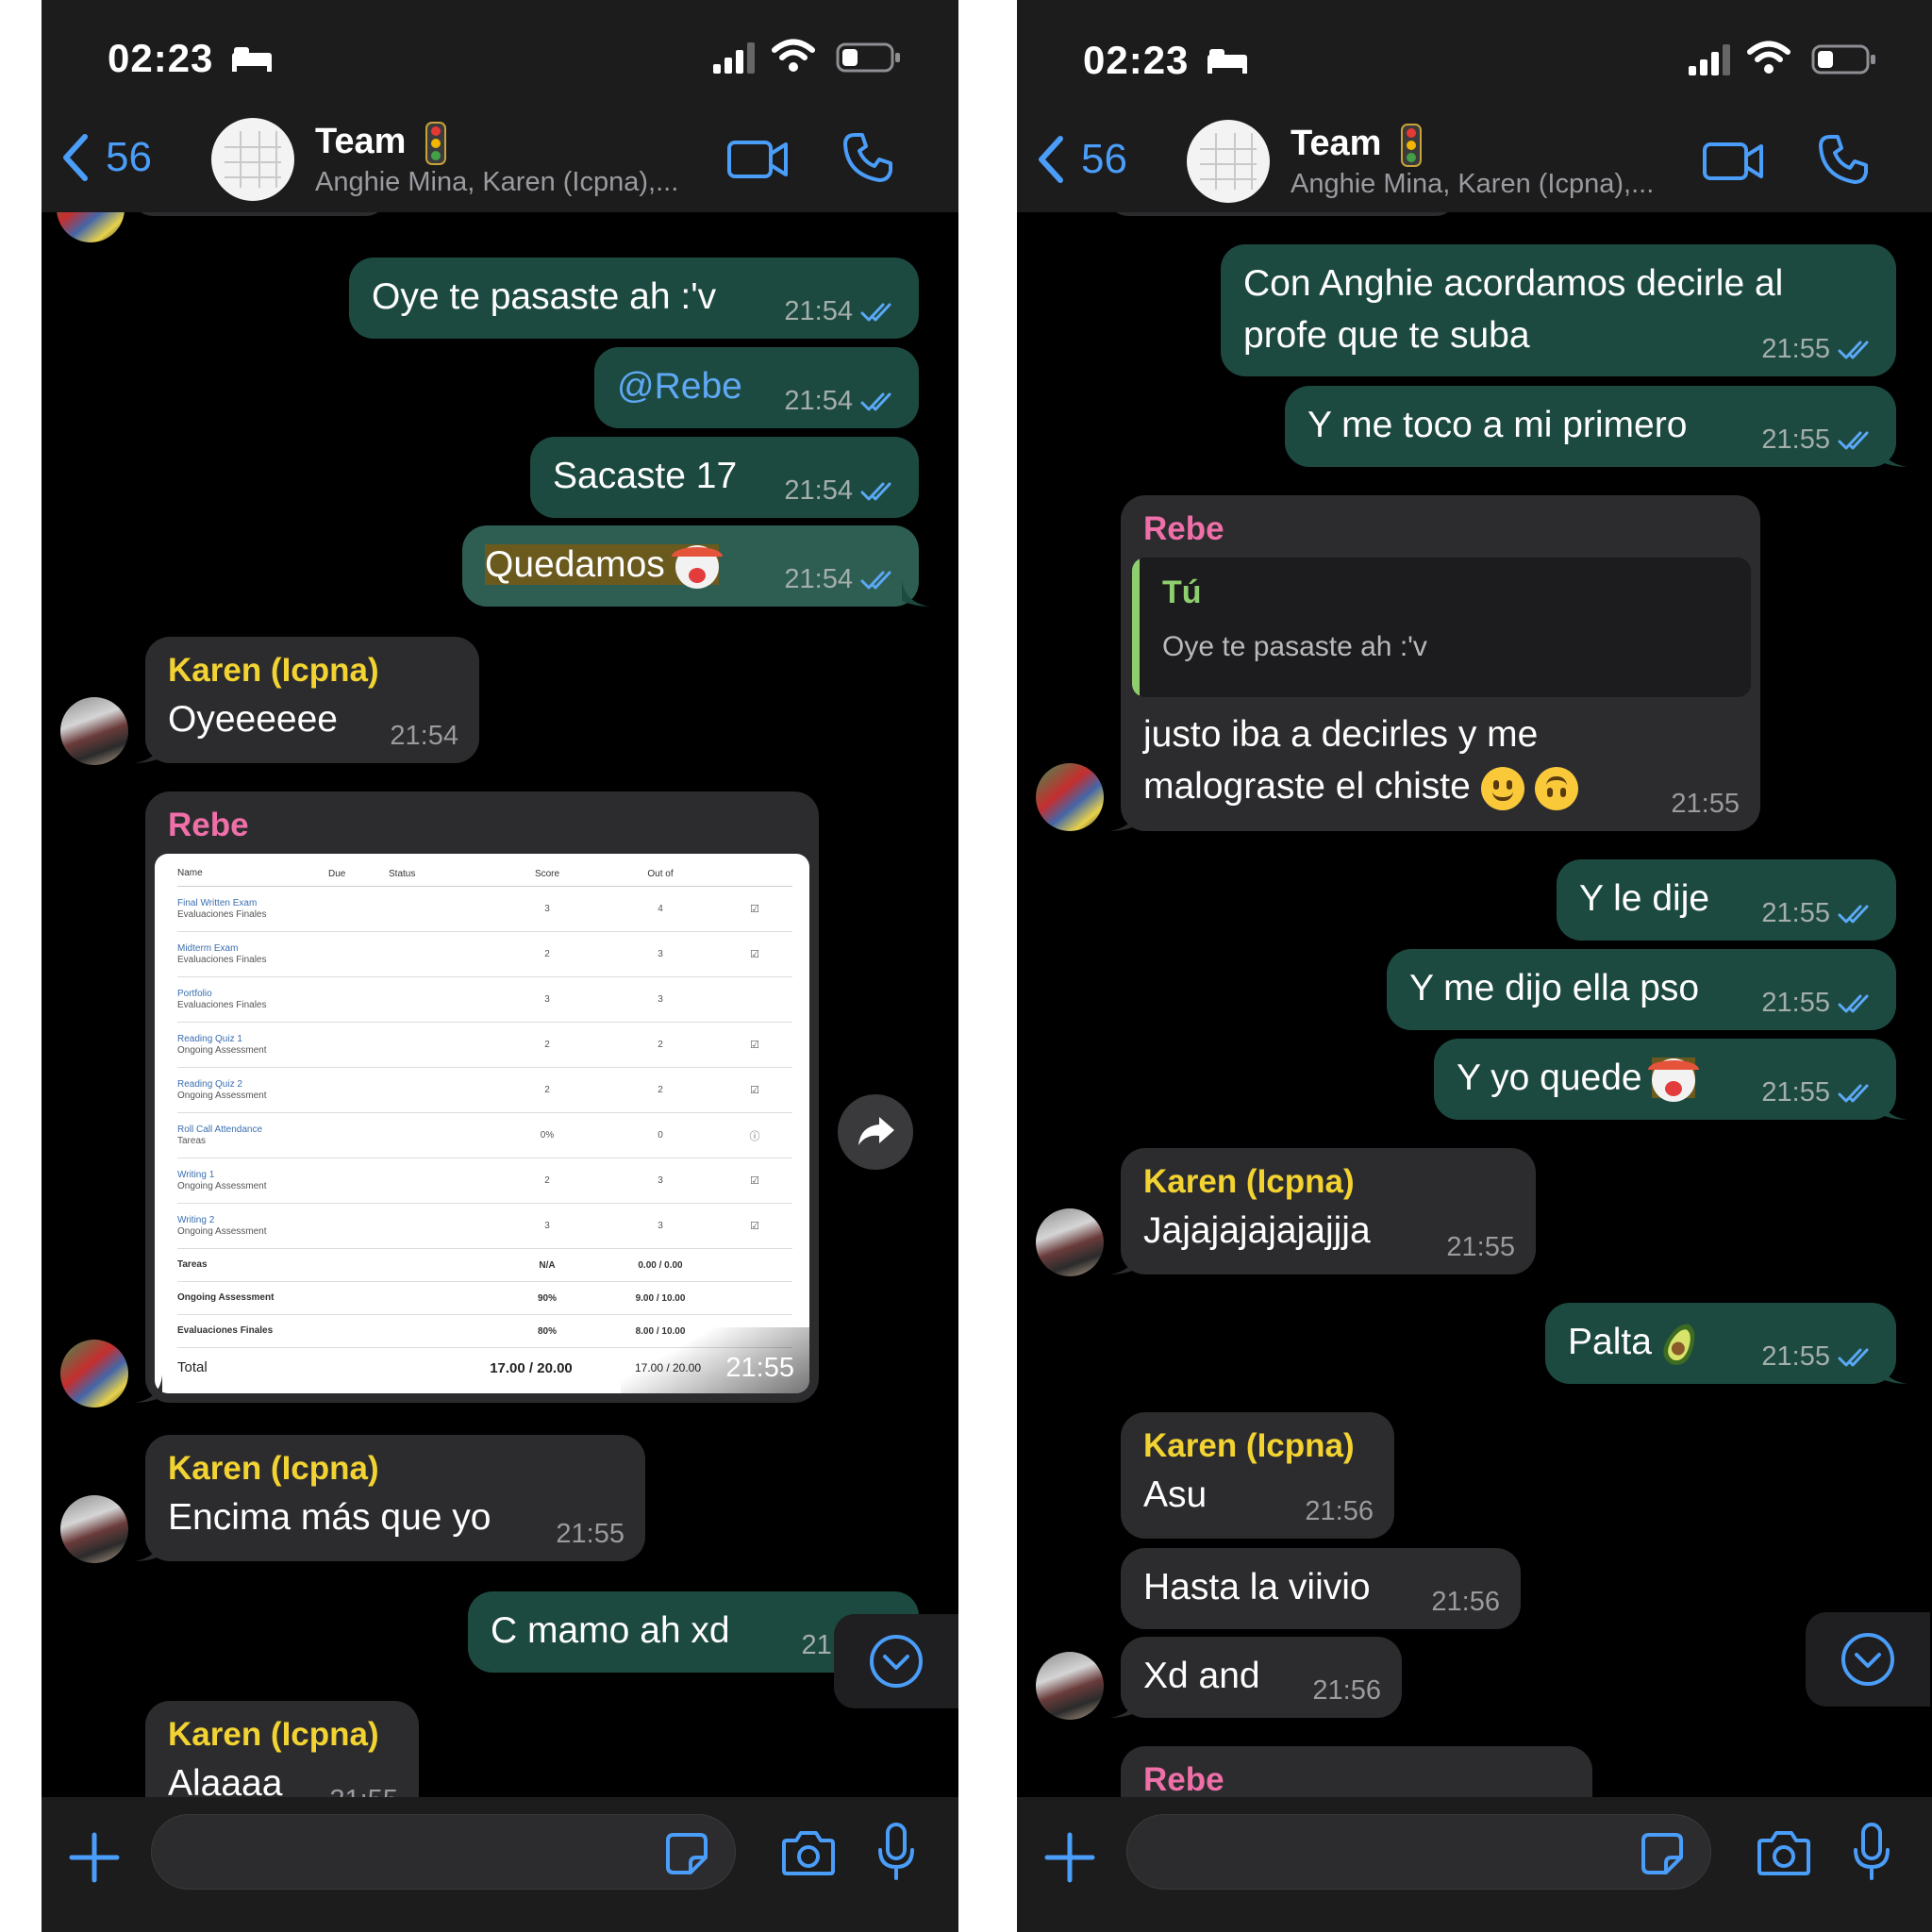 The height and width of the screenshot is (1932, 1932). I want to click on grade-item-link: Roll Call Attendance, so click(252, 1130).